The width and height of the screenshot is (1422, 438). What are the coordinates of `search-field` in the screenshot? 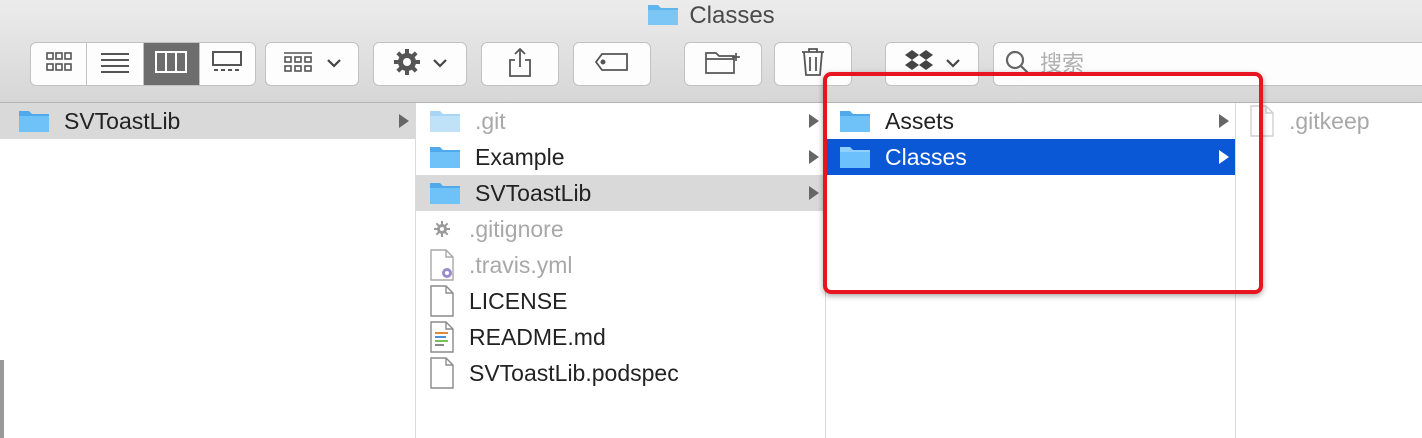 It's located at (1207, 64).